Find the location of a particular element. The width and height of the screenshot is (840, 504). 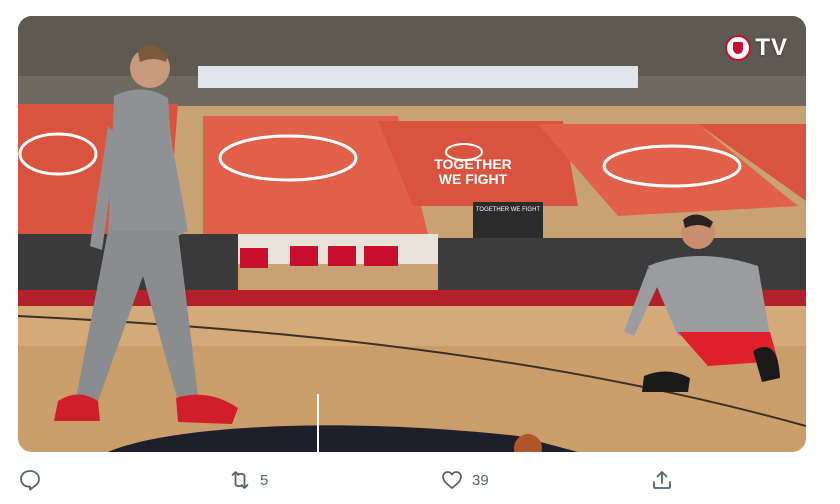

brand-logo: TV is located at coordinates (756, 48).